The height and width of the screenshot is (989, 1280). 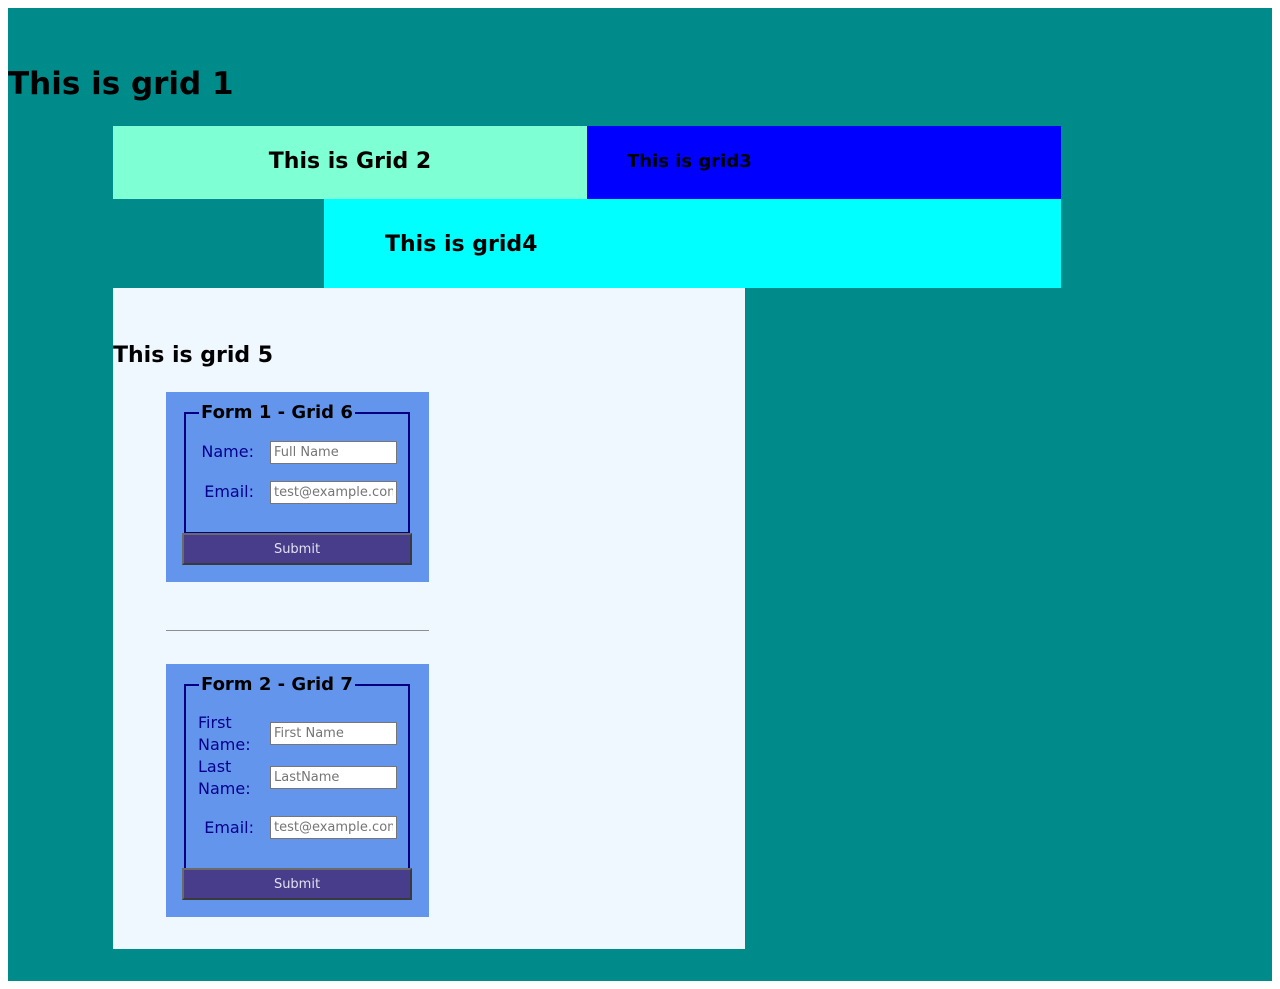 I want to click on last-name-input, so click(x=333, y=777).